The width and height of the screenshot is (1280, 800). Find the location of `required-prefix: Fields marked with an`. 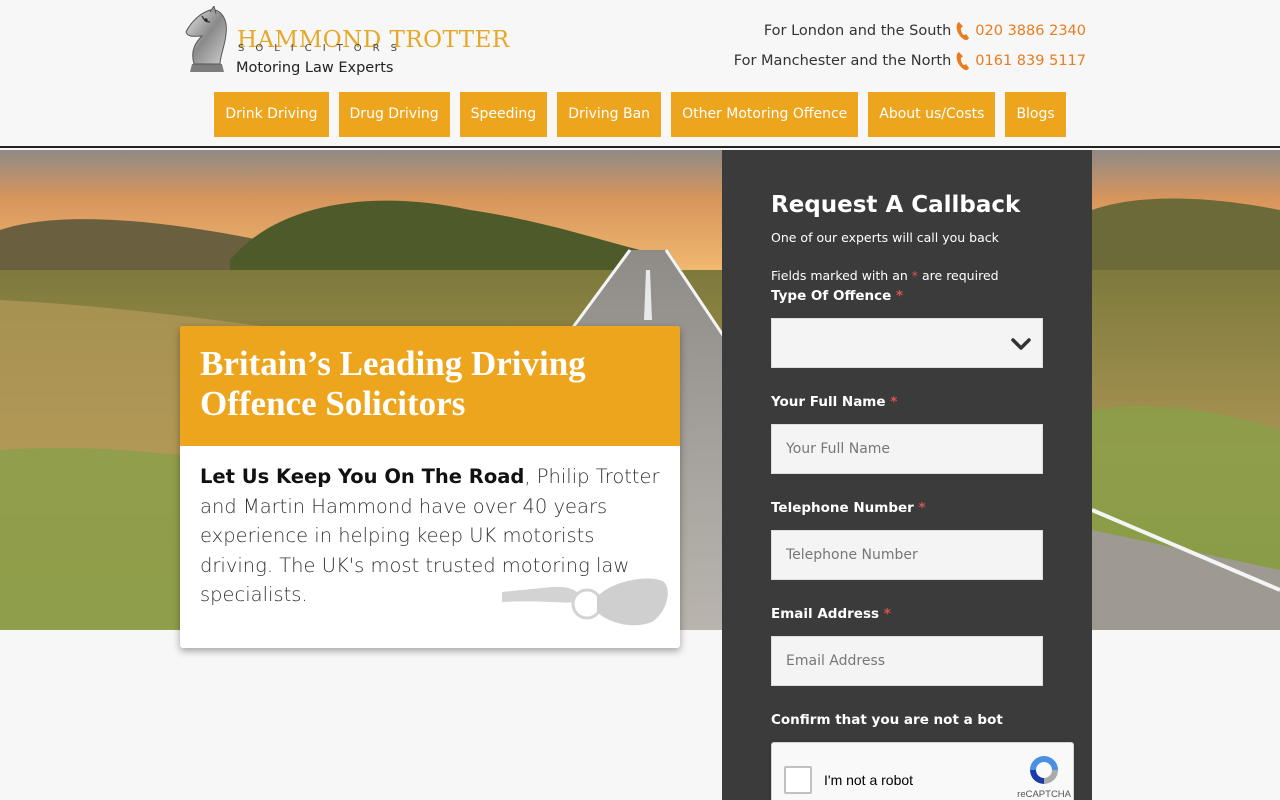

required-prefix: Fields marked with an is located at coordinates (839, 275).